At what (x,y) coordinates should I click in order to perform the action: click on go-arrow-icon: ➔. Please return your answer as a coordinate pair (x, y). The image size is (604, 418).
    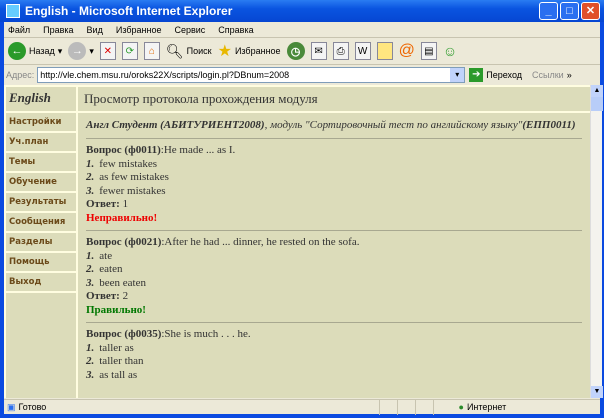
    Looking at the image, I should click on (476, 75).